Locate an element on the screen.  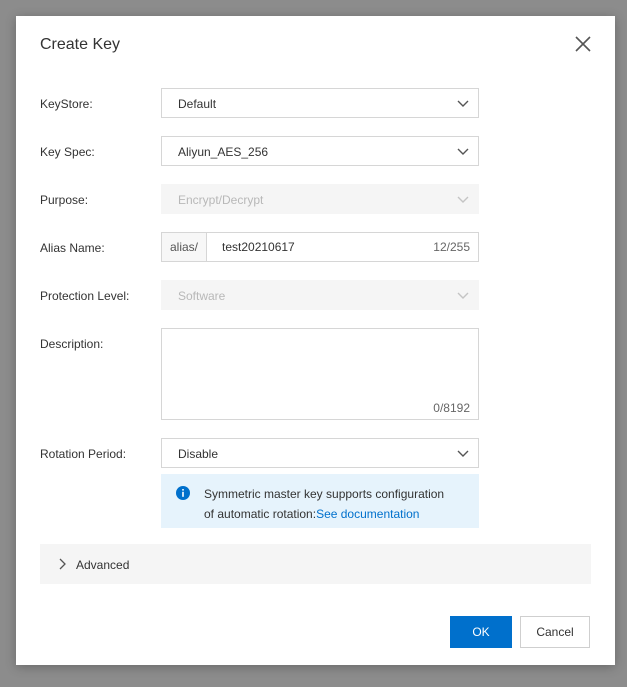
alias-char-count: 12/255 is located at coordinates (451, 247).